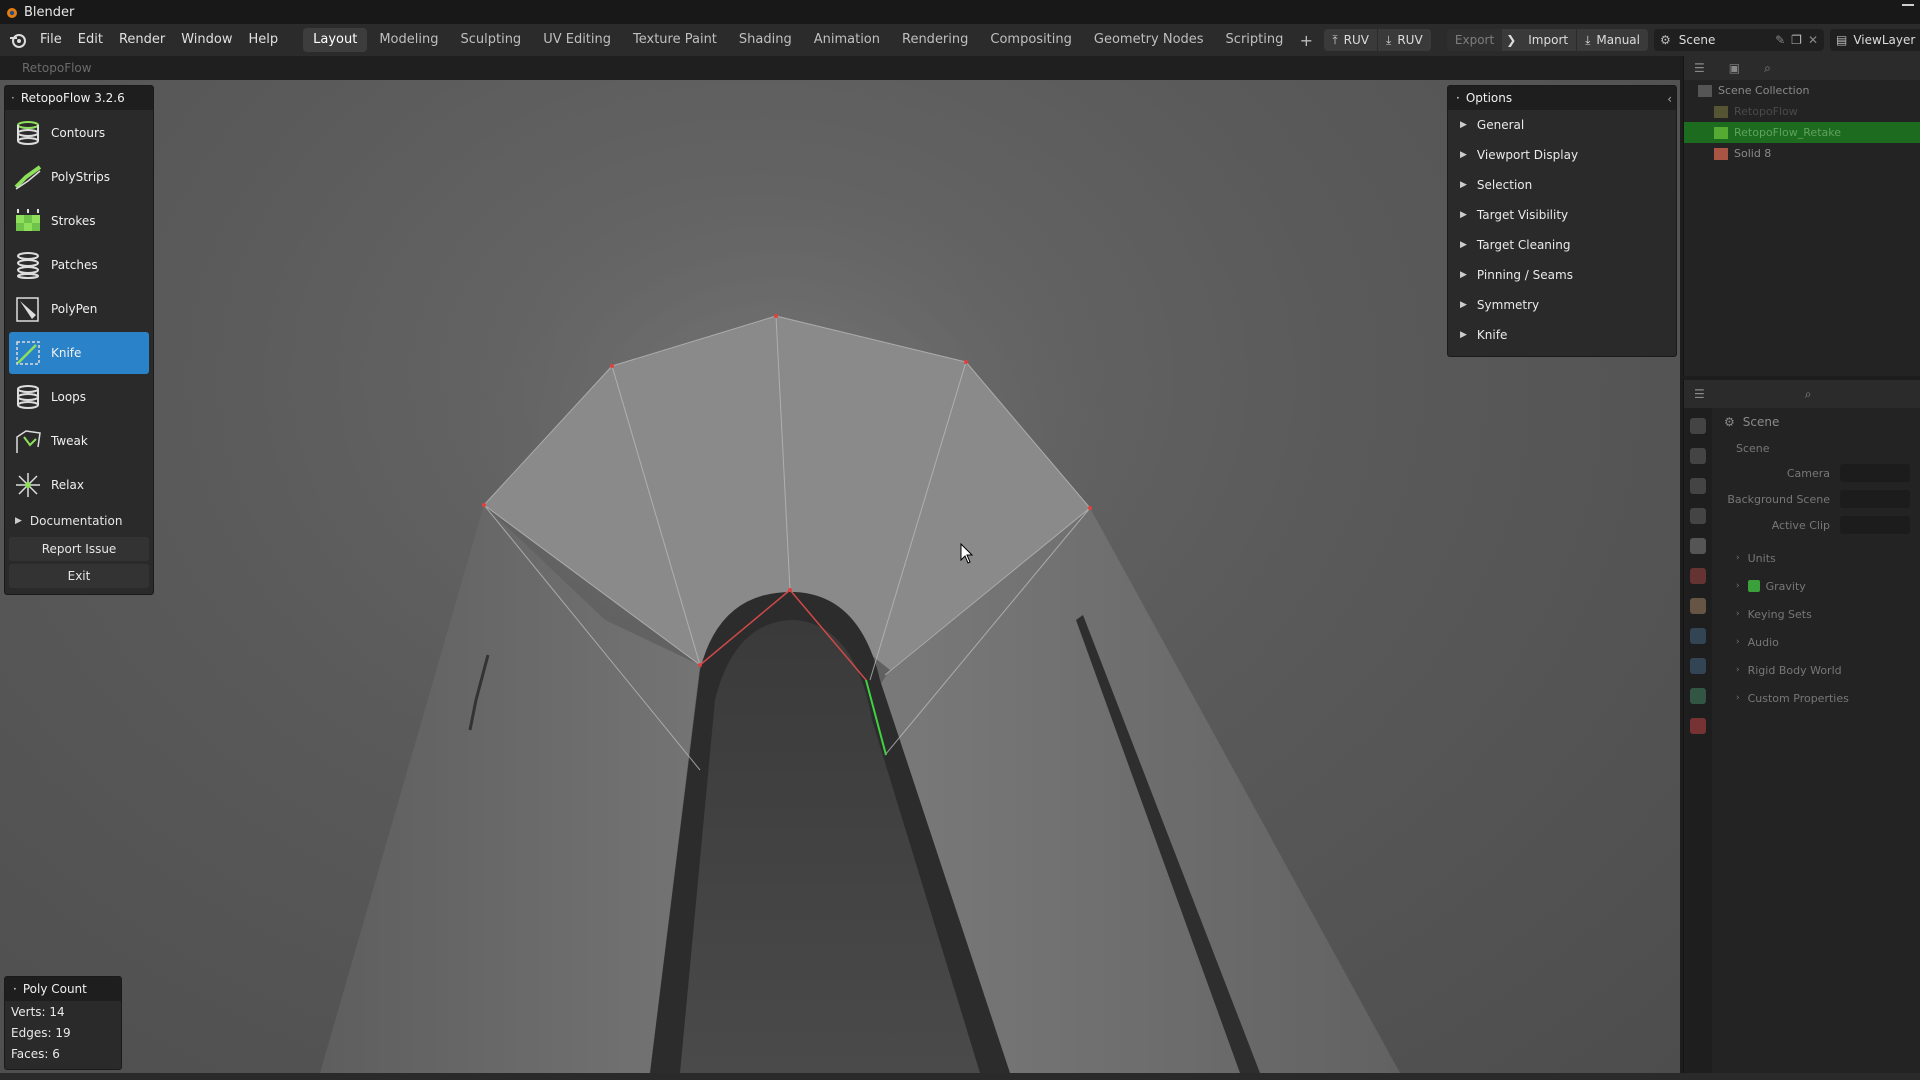 This screenshot has width=1920, height=1080. I want to click on outliner-item-retopoflow-retake: RetopoFlow_Retake, so click(1802, 132).